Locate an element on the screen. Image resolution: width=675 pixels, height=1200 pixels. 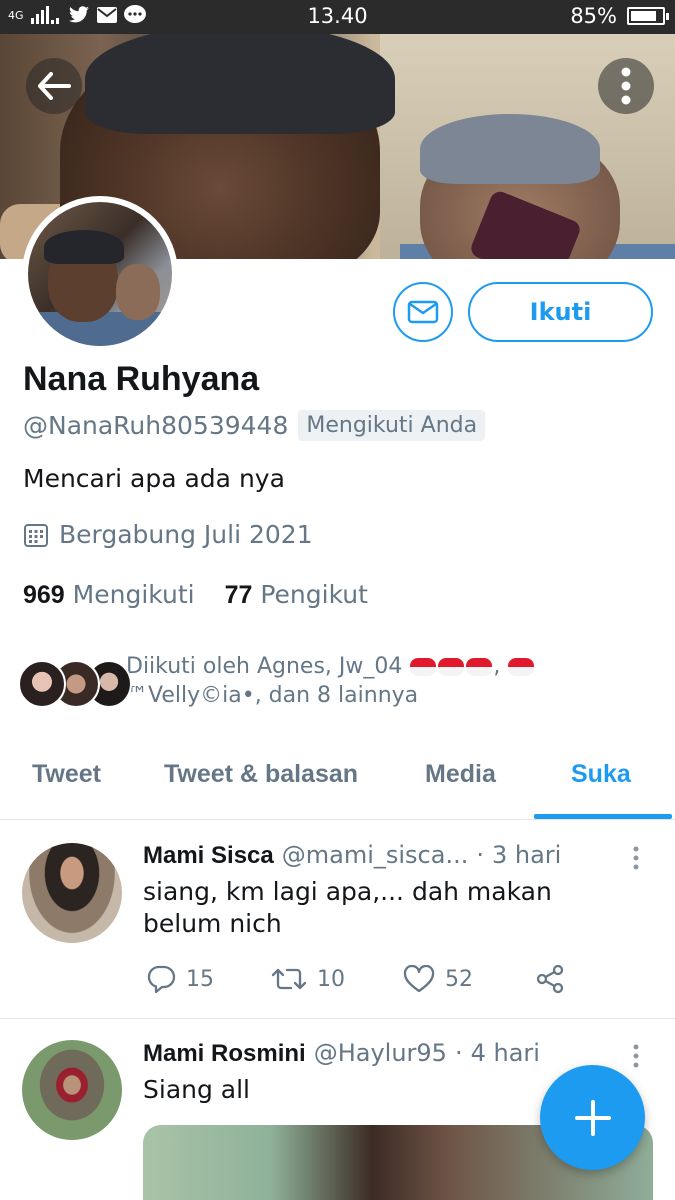
profile-bio: Mencari apa ada nya is located at coordinates (154, 478).